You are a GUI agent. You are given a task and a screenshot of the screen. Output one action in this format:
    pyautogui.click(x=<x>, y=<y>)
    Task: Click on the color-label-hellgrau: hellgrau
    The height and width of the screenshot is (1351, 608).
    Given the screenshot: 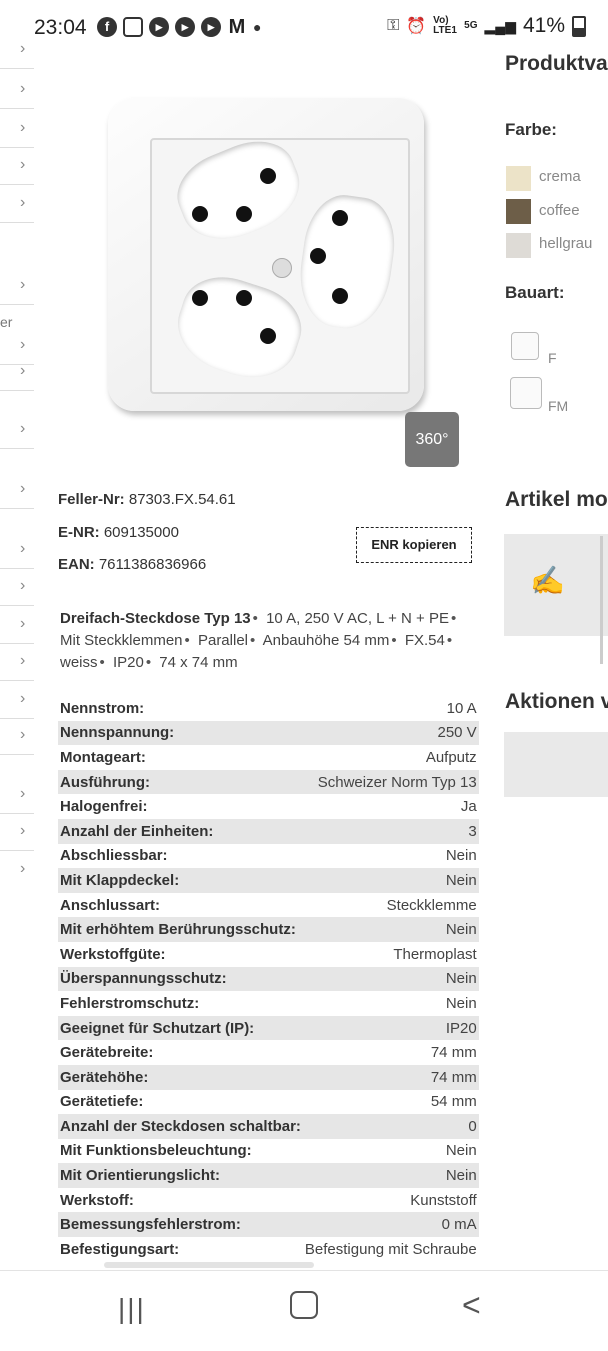 What is the action you would take?
    pyautogui.click(x=565, y=243)
    